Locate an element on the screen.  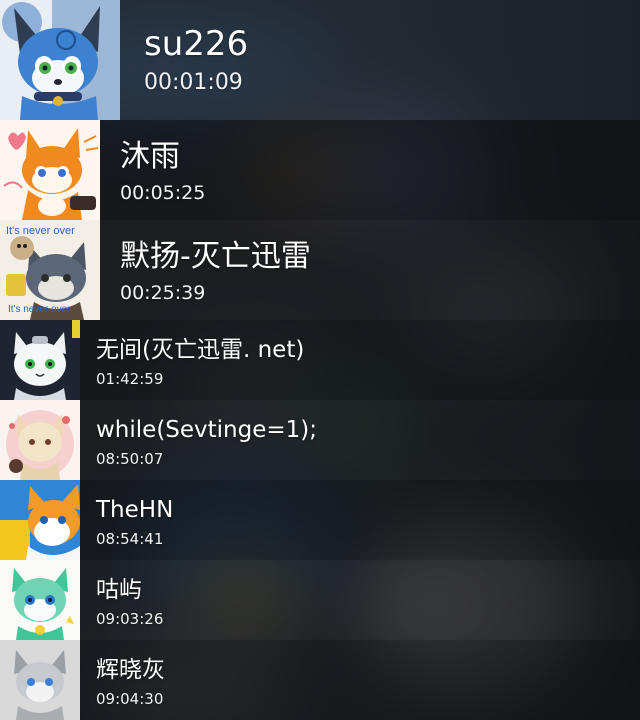
contact-row-huixiaohui: 辉晓灰 09:04:30 is located at coordinates (320, 680).